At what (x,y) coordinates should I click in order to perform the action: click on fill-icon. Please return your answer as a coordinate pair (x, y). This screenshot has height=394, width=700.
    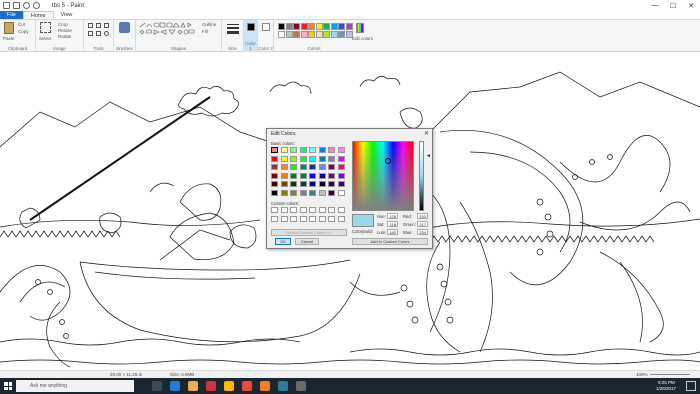
    Looking at the image, I should click on (98, 25).